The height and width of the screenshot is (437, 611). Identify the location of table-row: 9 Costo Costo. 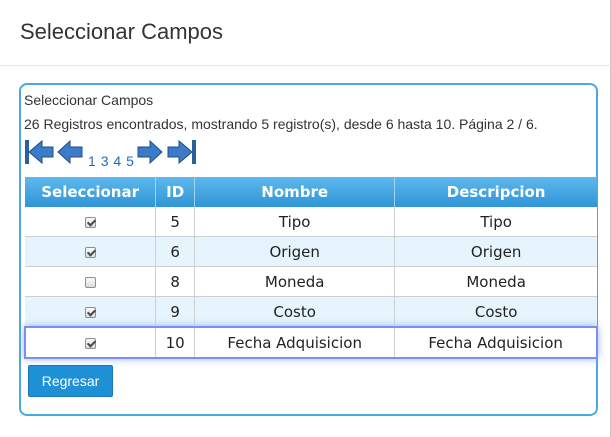
(311, 312).